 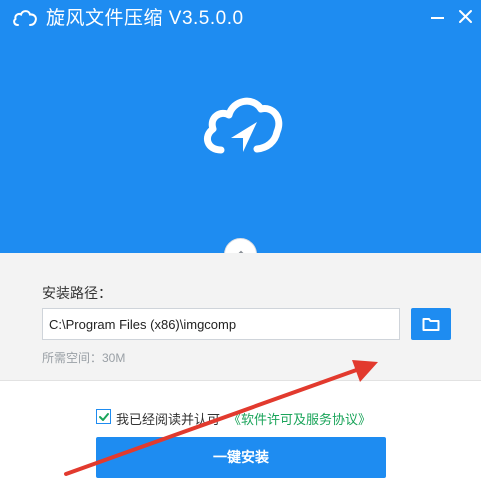 I want to click on install-path-input, so click(x=221, y=324).